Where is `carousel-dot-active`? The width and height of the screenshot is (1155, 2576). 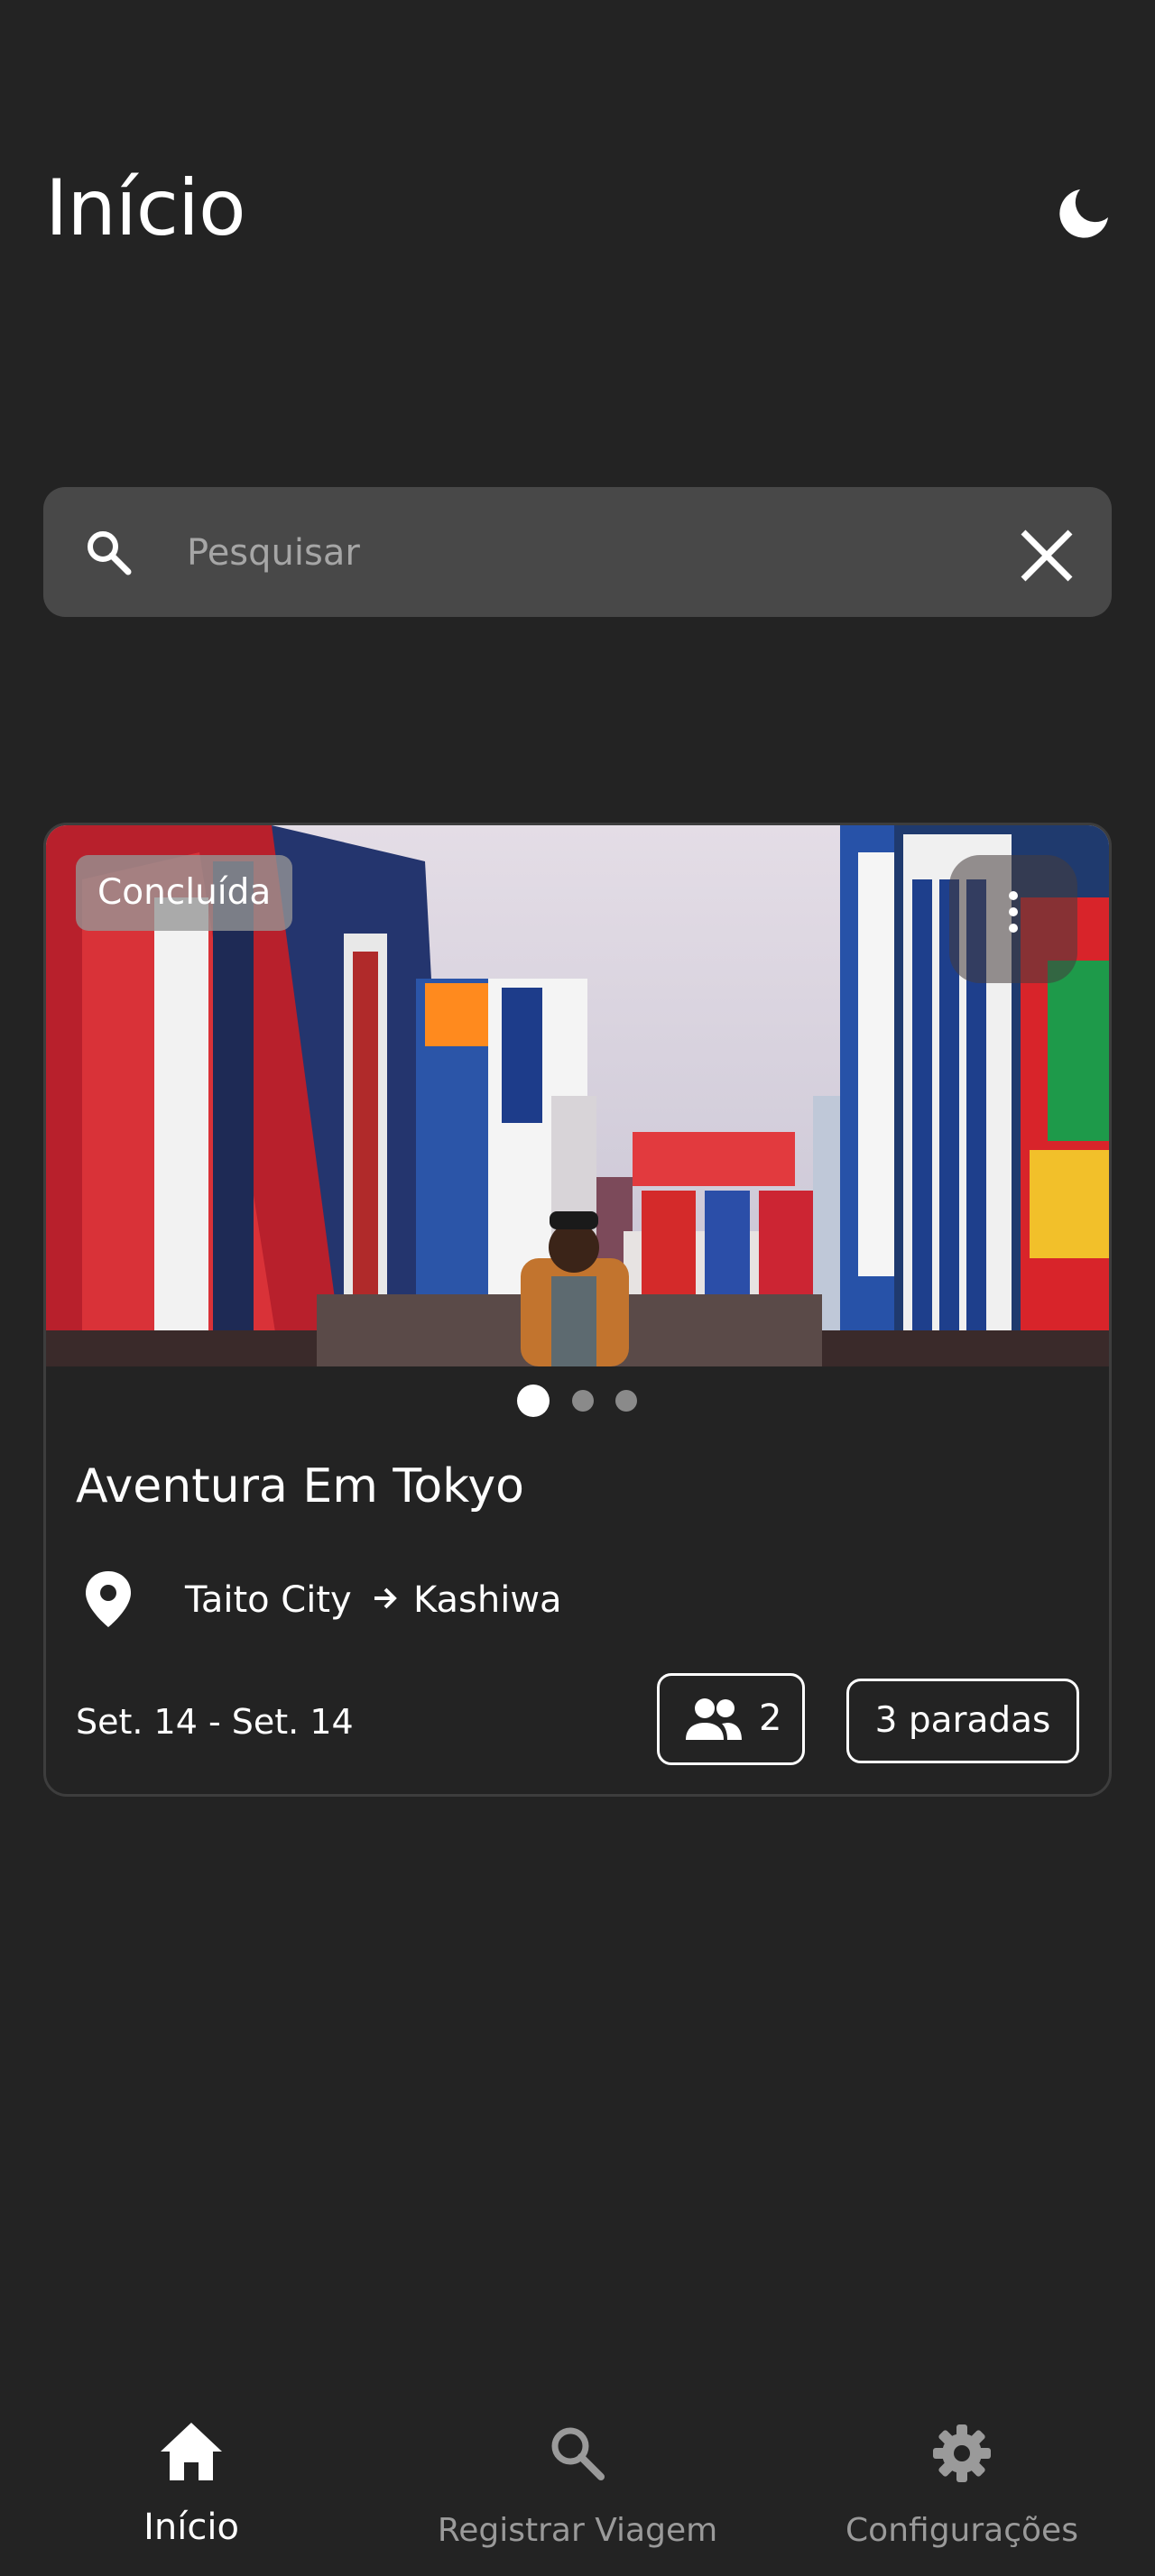 carousel-dot-active is located at coordinates (533, 1401).